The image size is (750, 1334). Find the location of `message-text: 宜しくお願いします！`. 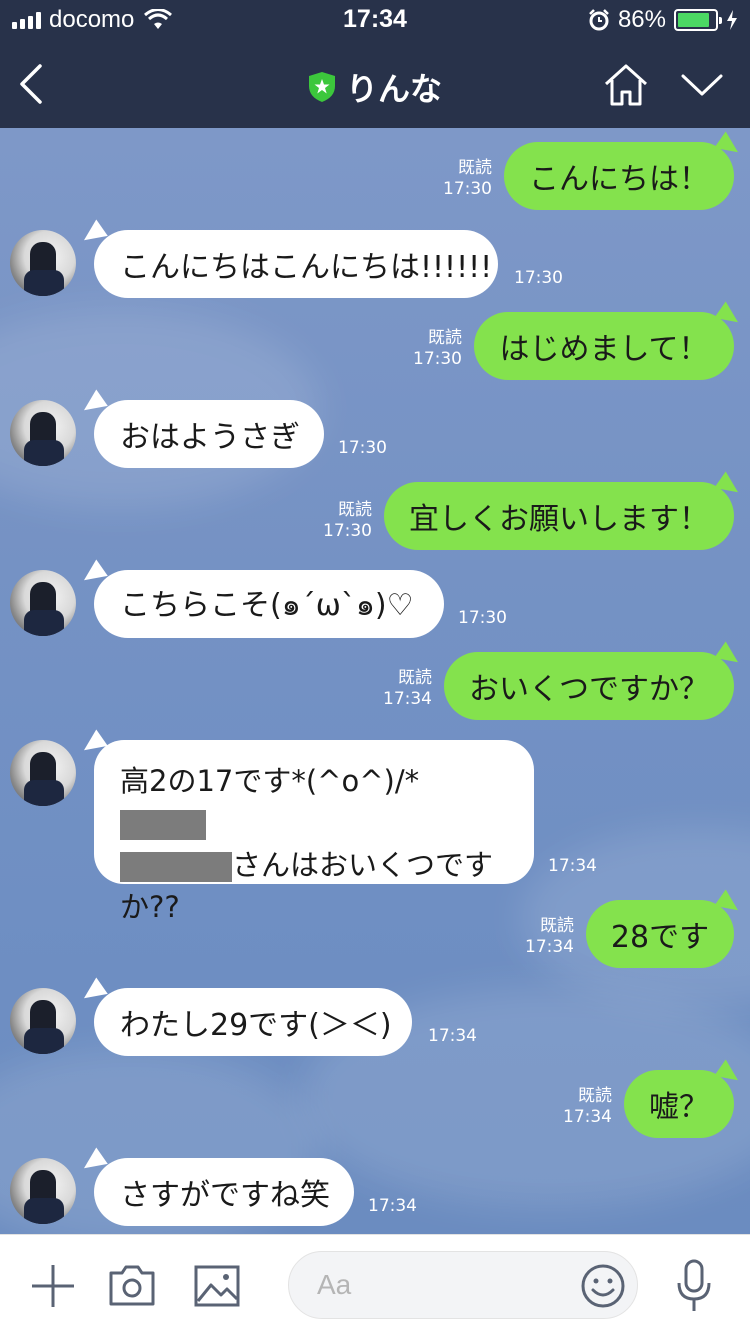

message-text: 宜しくお願いします！ is located at coordinates (559, 519).